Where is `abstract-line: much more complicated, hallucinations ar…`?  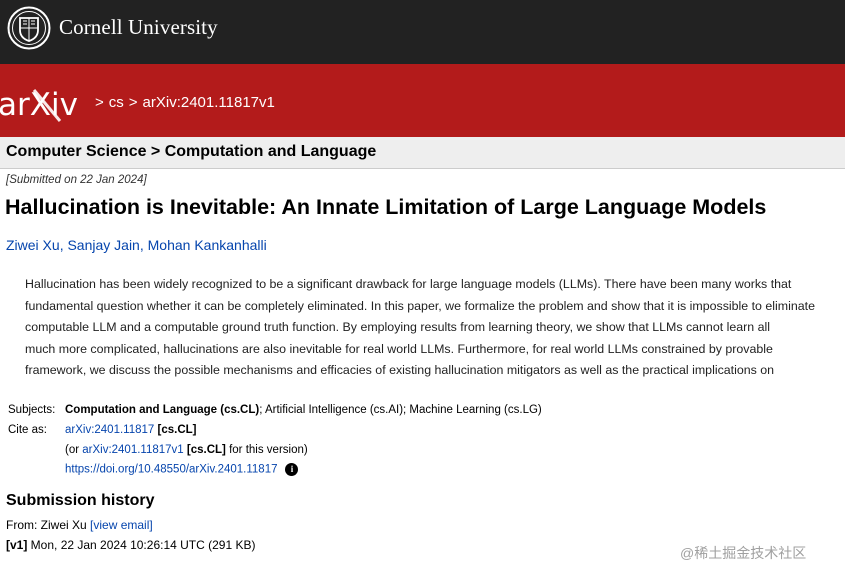
abstract-line: much more complicated, hallucinations ar… is located at coordinates (399, 348).